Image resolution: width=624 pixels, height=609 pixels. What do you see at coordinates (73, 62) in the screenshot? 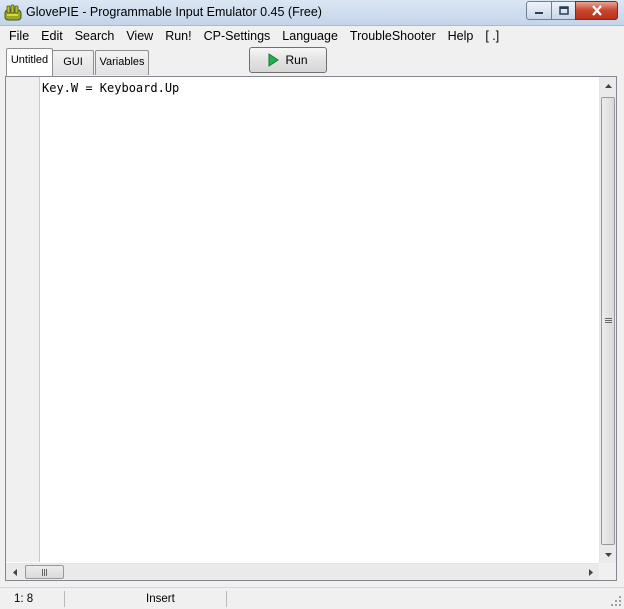
I see `tab-gui: GUI` at bounding box center [73, 62].